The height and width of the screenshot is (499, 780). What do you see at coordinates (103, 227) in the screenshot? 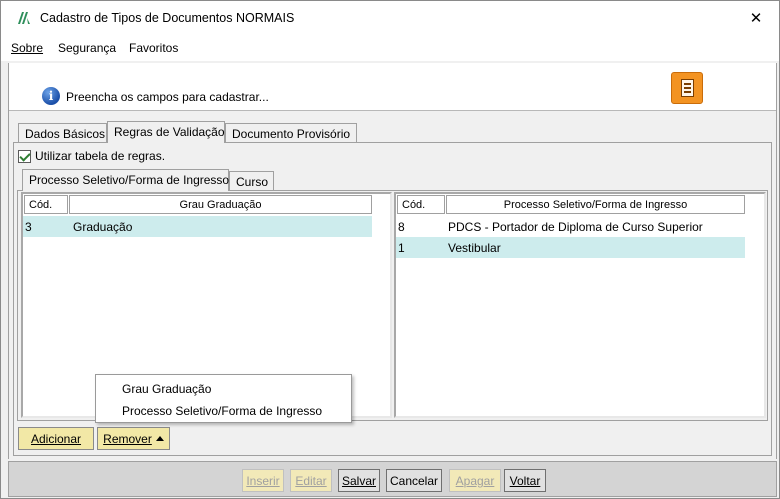
I see `cell-name: Graduação` at bounding box center [103, 227].